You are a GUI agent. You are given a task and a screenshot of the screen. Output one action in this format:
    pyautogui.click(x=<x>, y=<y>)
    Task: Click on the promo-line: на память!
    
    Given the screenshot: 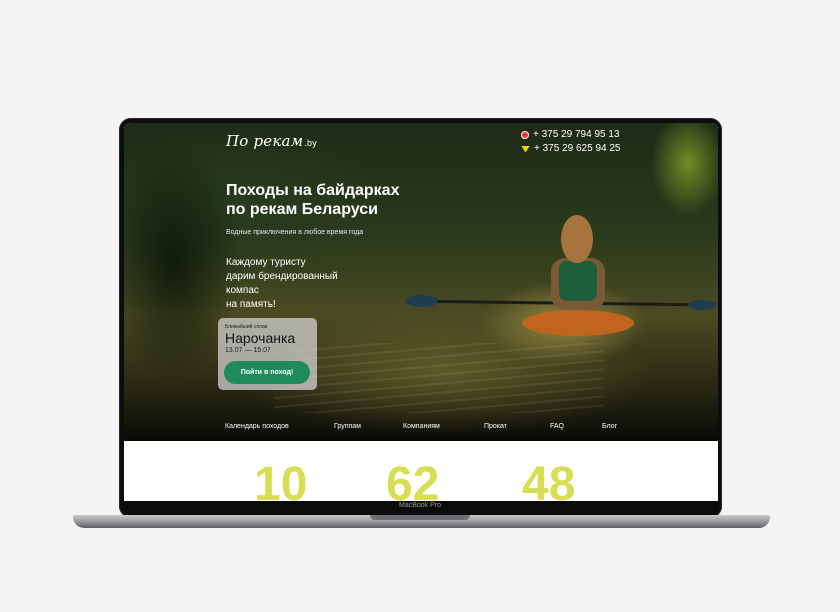 What is the action you would take?
    pyautogui.click(x=251, y=304)
    